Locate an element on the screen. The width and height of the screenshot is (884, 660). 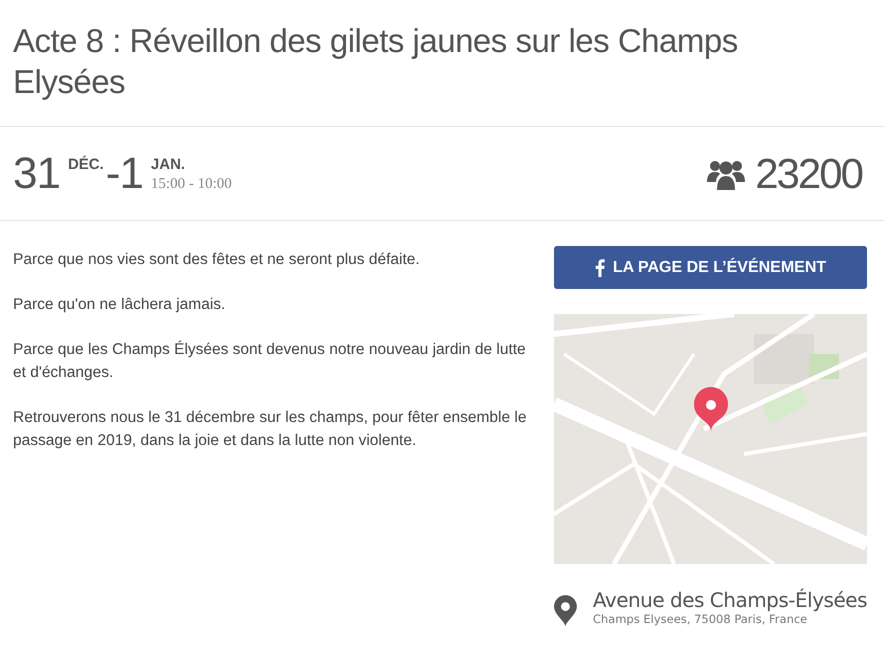
attendee-count: 23200 is located at coordinates (808, 174).